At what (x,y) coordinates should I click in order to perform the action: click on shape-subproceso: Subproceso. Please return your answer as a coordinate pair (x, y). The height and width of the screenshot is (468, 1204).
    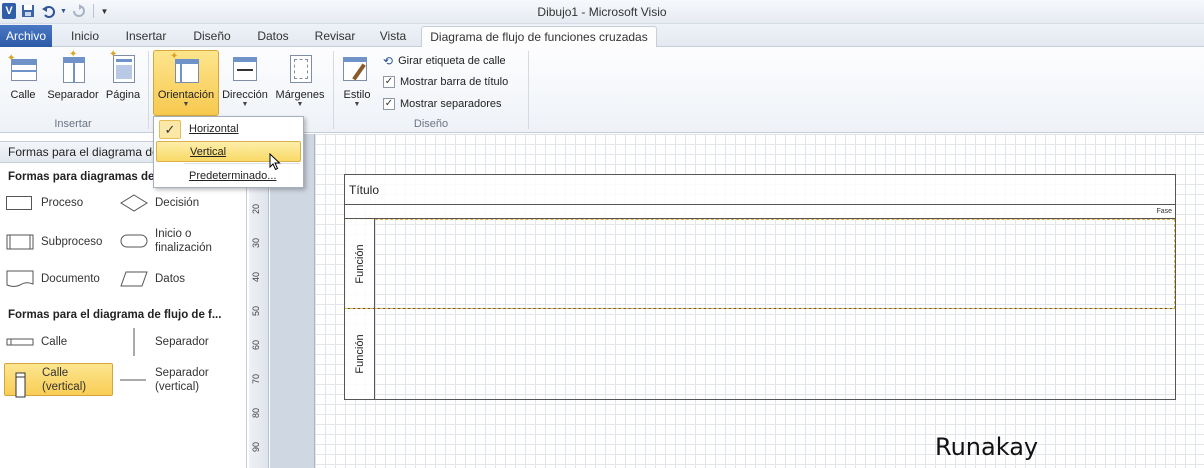
    Looking at the image, I should click on (54, 242).